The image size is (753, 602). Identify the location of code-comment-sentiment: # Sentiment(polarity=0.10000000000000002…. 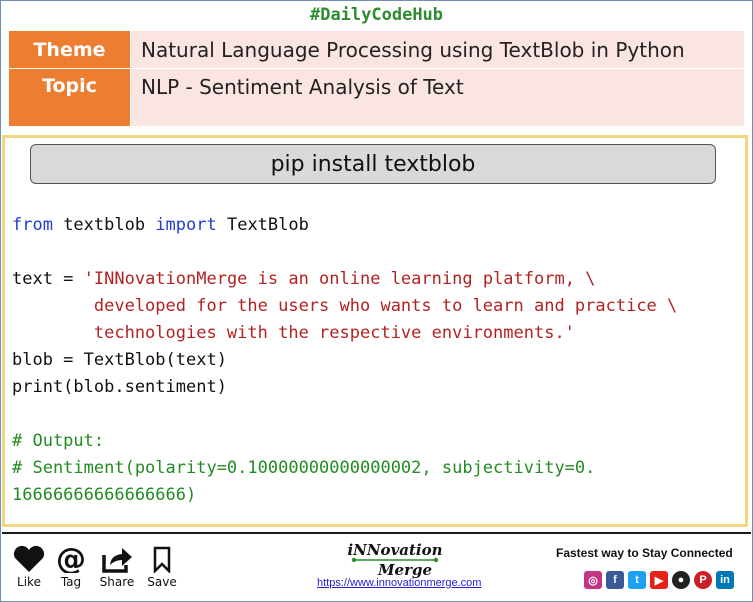
(304, 468).